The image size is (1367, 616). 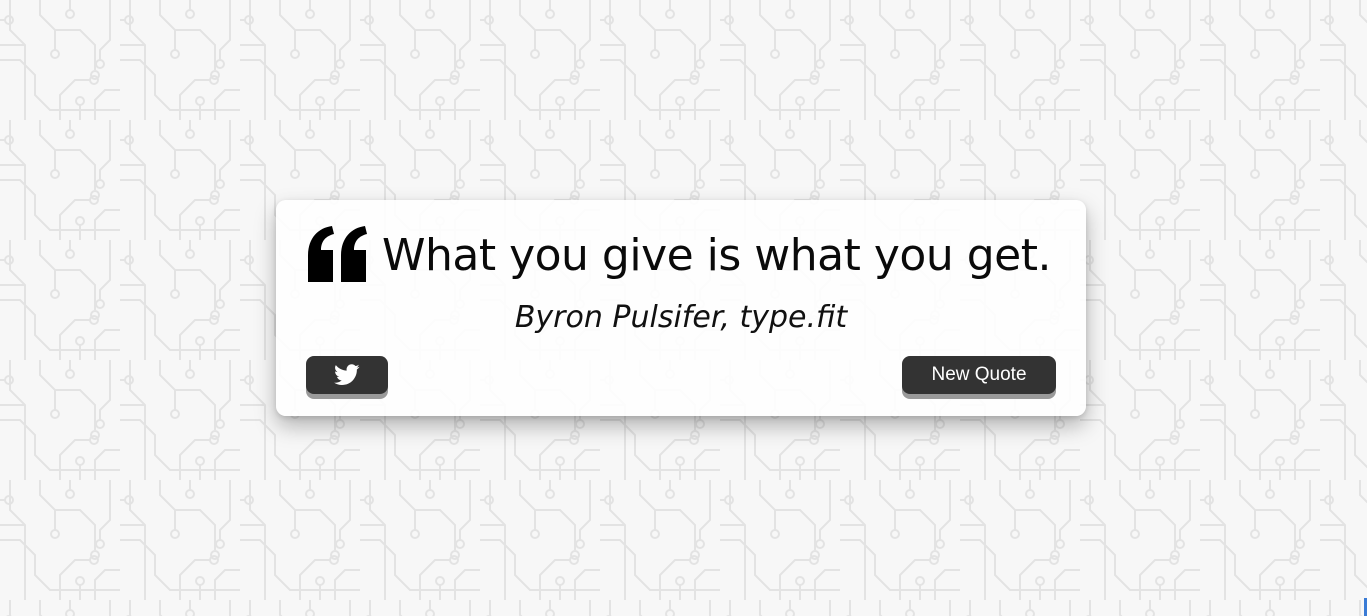 I want to click on twitter-icon, so click(x=347, y=374).